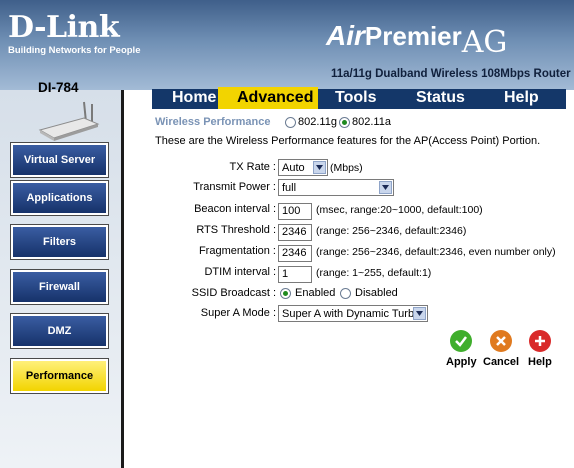  I want to click on logo-ag: AG, so click(484, 42).